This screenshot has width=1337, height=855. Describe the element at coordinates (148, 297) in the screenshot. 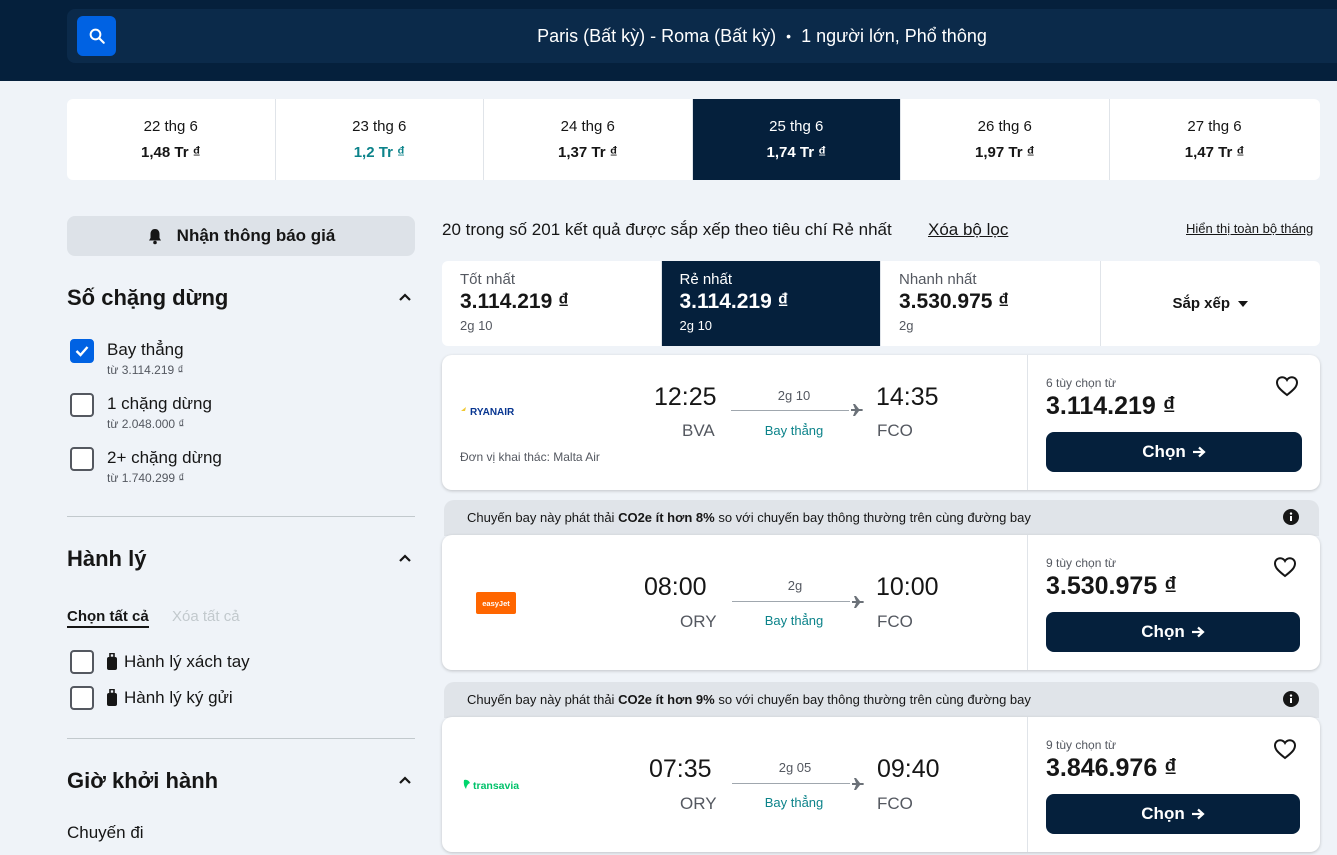

I see `stops-filter-title: Số chặng dừng` at that location.